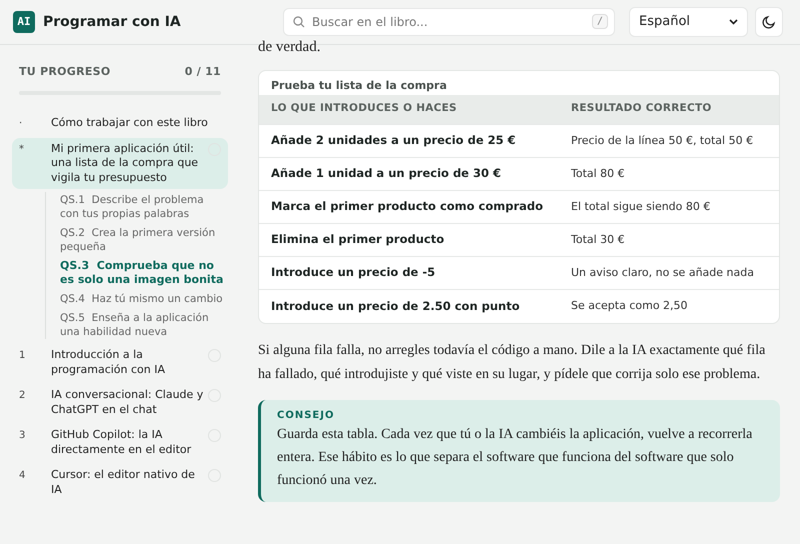 This screenshot has height=544, width=800. I want to click on column-header: LO QUE INTRODUCES O HACES, so click(409, 109).